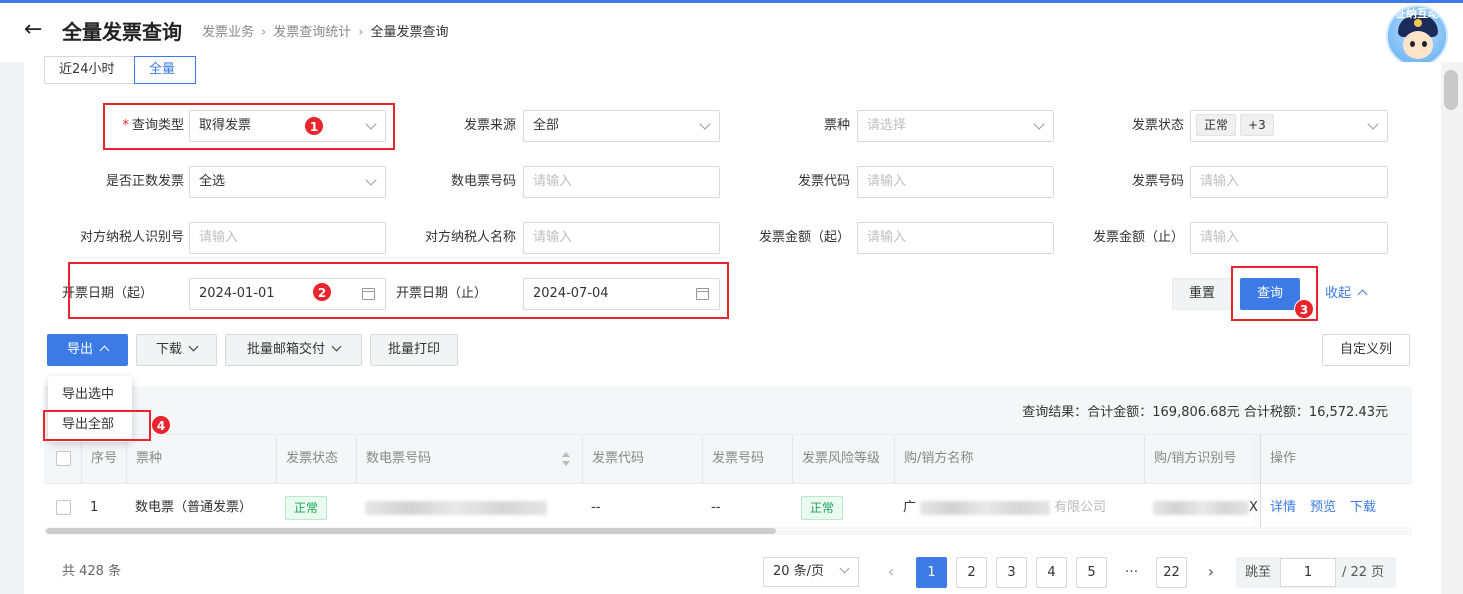 The width and height of the screenshot is (1463, 594). What do you see at coordinates (1202, 459) in the screenshot?
I see `column-header: 购/销方识别号` at bounding box center [1202, 459].